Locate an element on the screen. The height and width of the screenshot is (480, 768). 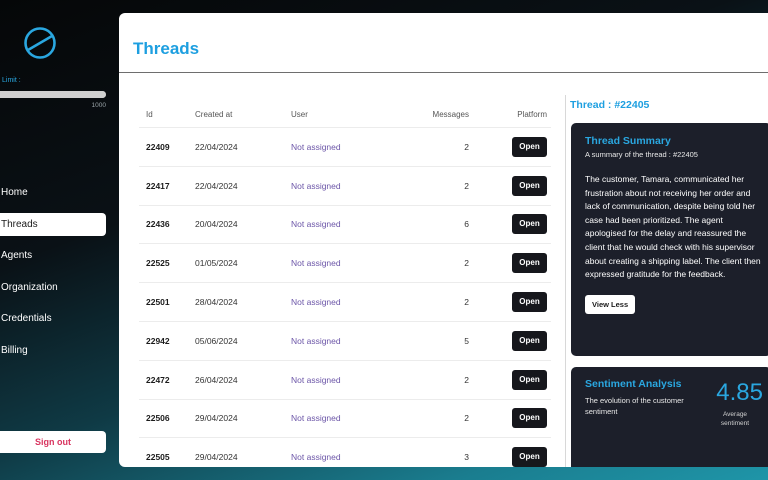
cell-messages: 3 is located at coordinates (466, 457).